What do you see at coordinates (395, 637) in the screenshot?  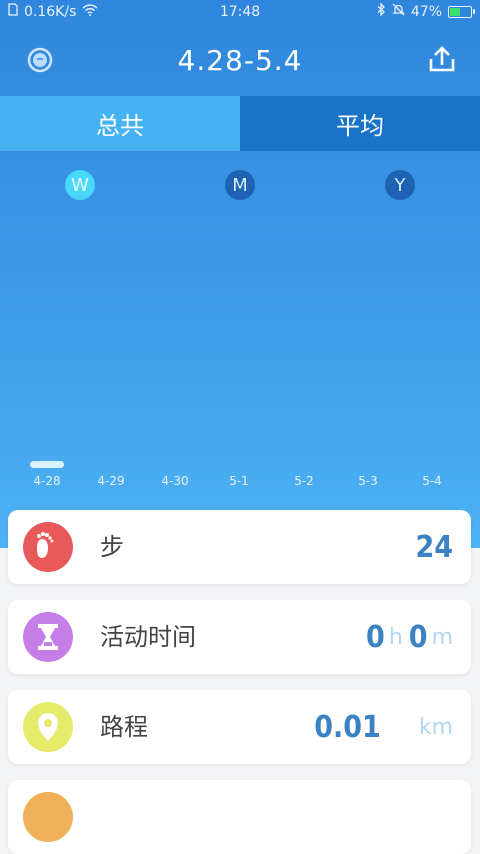 I see `hours-unit: h` at bounding box center [395, 637].